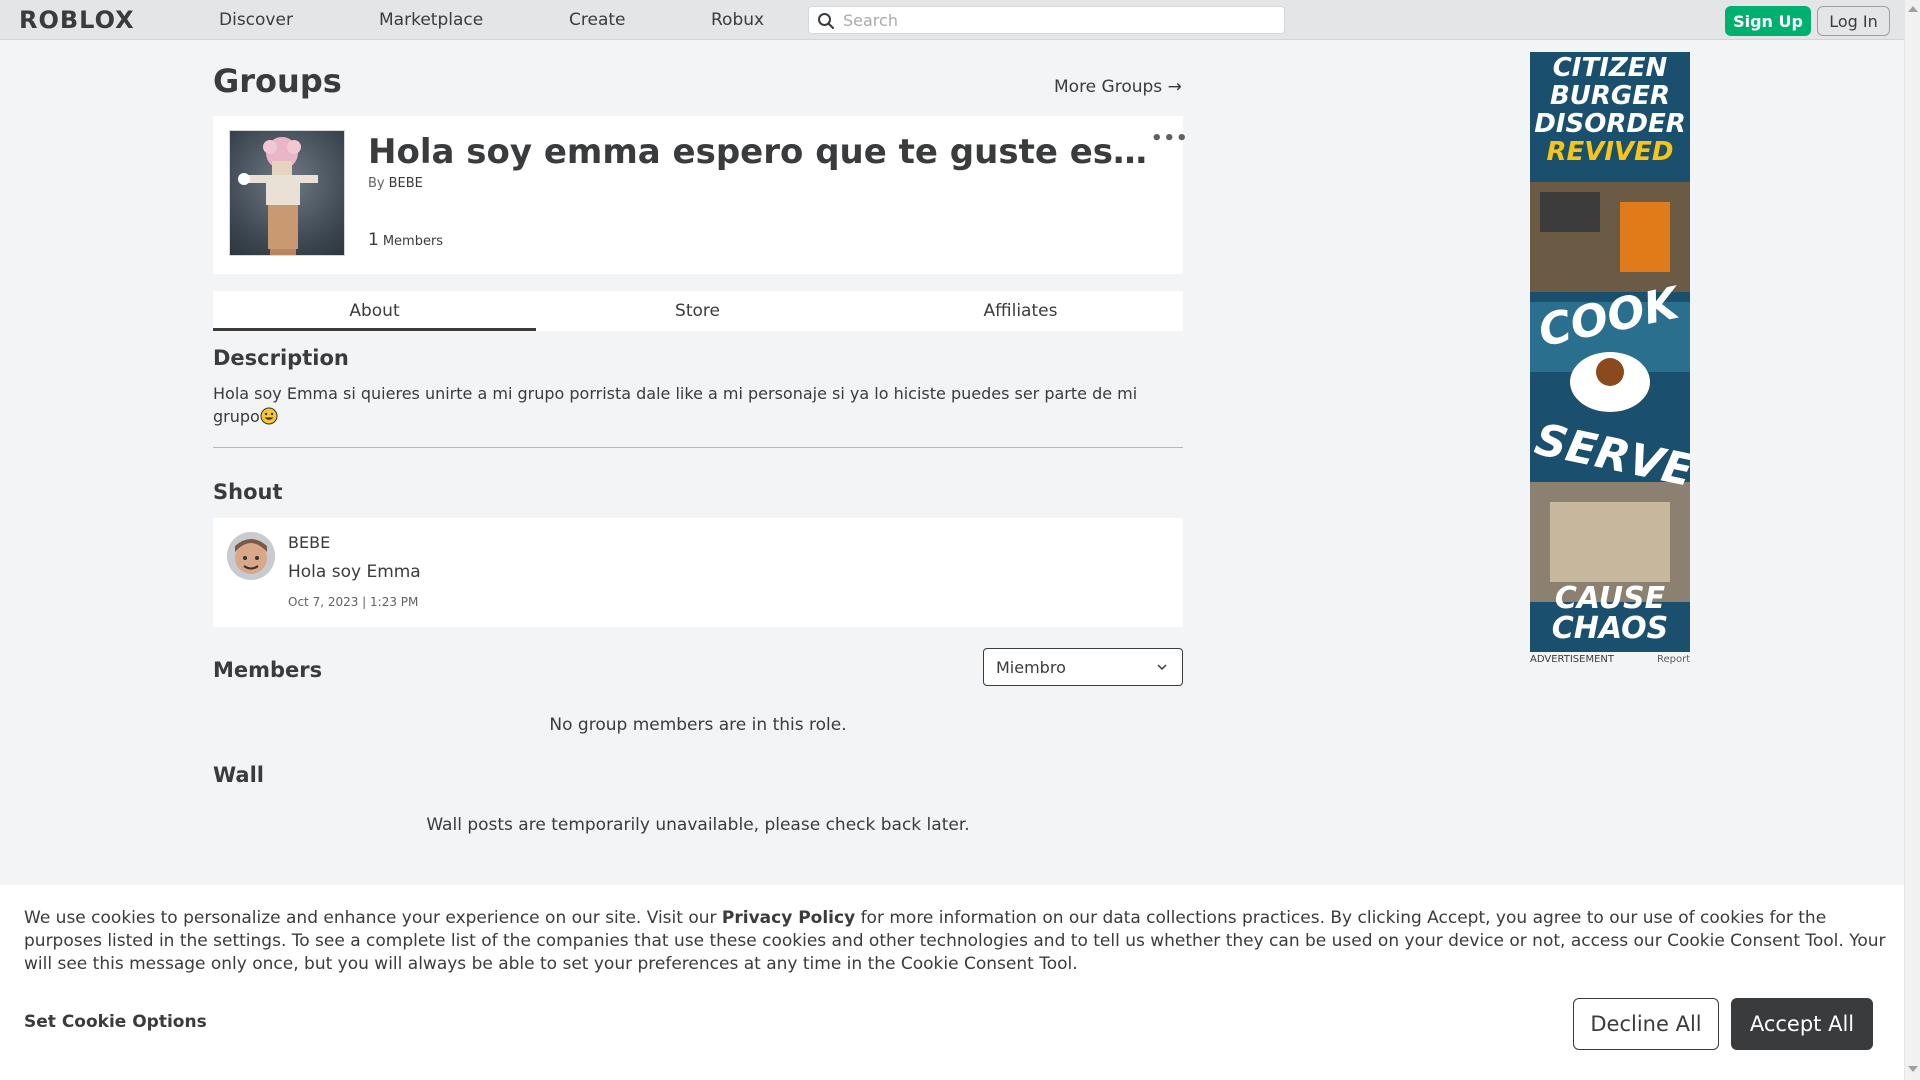 This screenshot has height=1080, width=1920. Describe the element at coordinates (1610, 598) in the screenshot. I see `ad-cause-line: CAUSE` at that location.